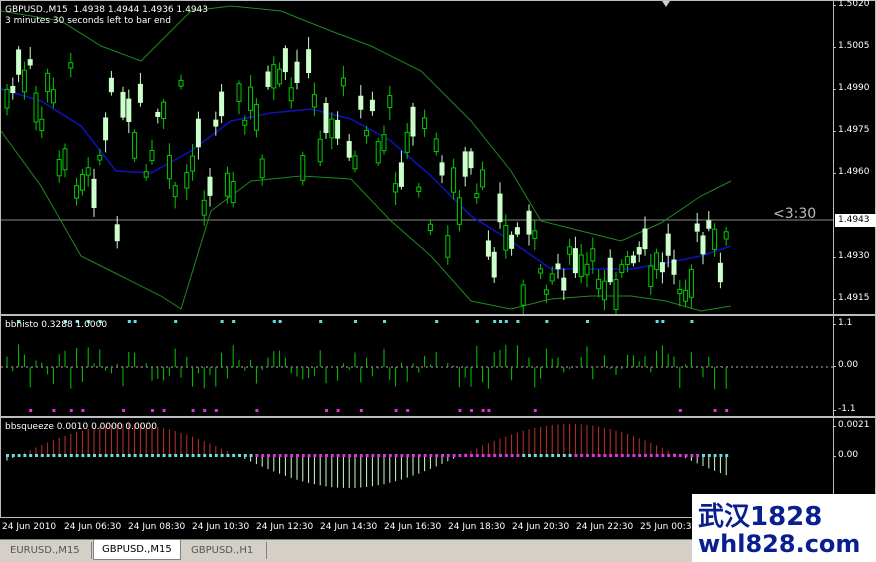 The width and height of the screenshot is (876, 562). What do you see at coordinates (285, 527) in the screenshot?
I see `time-label: 24 Jun 12:30` at bounding box center [285, 527].